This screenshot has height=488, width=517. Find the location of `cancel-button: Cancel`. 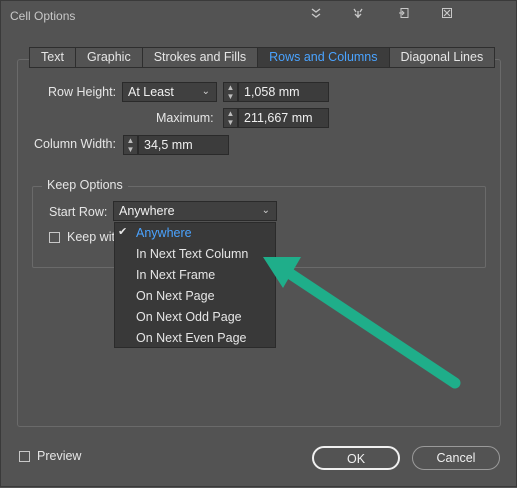

cancel-button: Cancel is located at coordinates (456, 458).